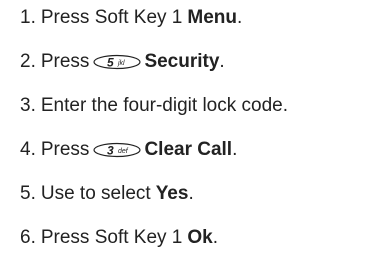 The image size is (368, 260). I want to click on step-5: 5. Use to select Yes ., so click(107, 194).